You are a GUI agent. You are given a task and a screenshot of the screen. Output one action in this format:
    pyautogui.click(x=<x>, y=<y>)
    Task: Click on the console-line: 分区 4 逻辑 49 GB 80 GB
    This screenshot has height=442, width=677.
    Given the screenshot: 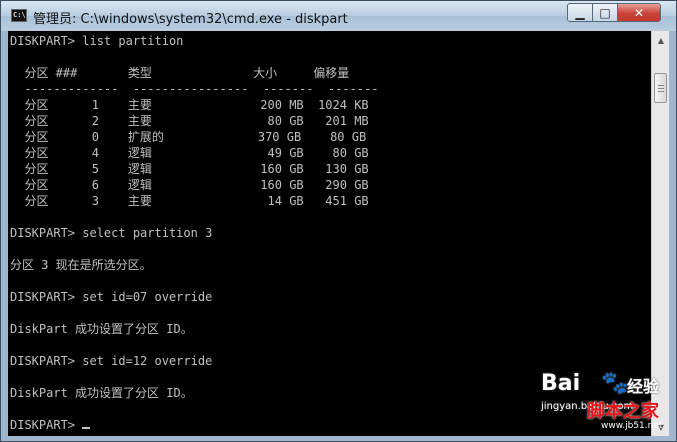 What is the action you would take?
    pyautogui.click(x=189, y=153)
    